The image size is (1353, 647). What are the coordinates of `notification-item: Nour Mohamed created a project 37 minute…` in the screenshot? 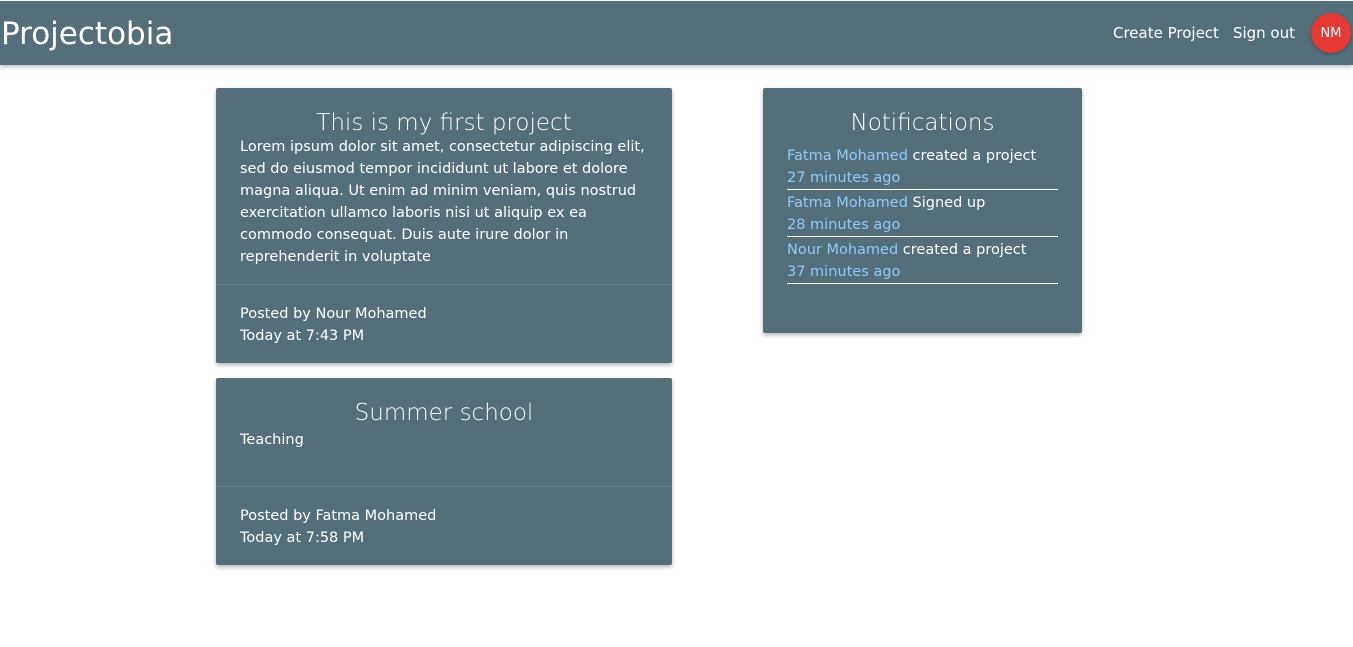 It's located at (922, 261).